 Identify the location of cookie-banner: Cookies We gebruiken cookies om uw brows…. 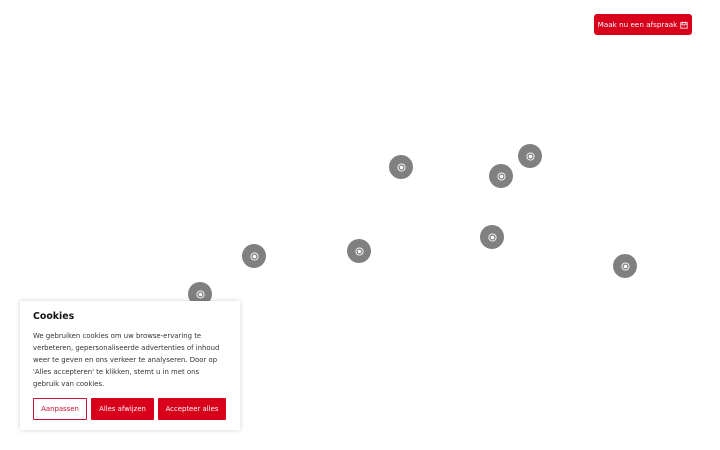
(130, 365).